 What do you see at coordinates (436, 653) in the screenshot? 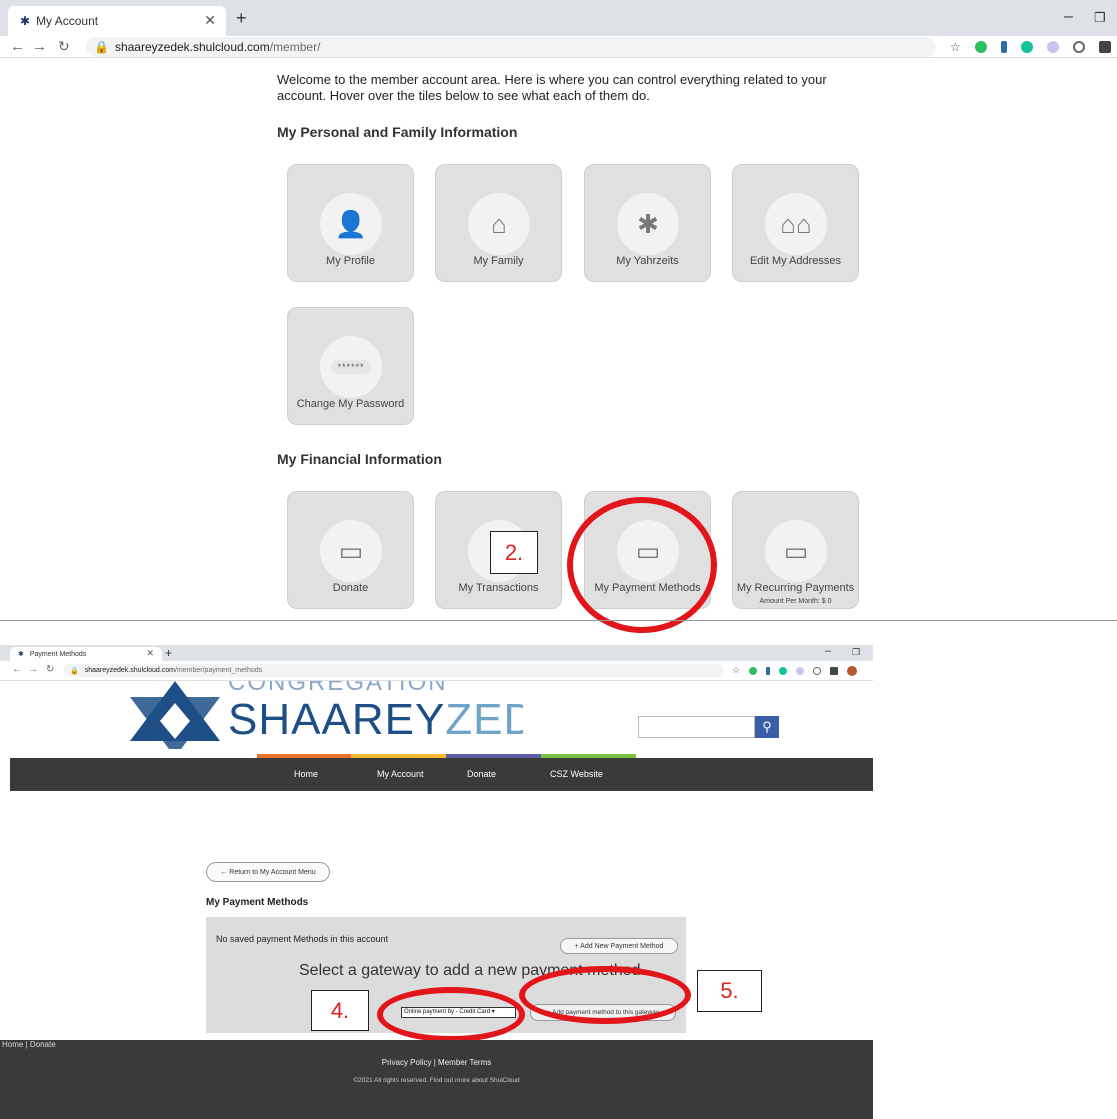
I see `browser-tab-bar: ✱ Payment Methods ✕ + – ❐` at bounding box center [436, 653].